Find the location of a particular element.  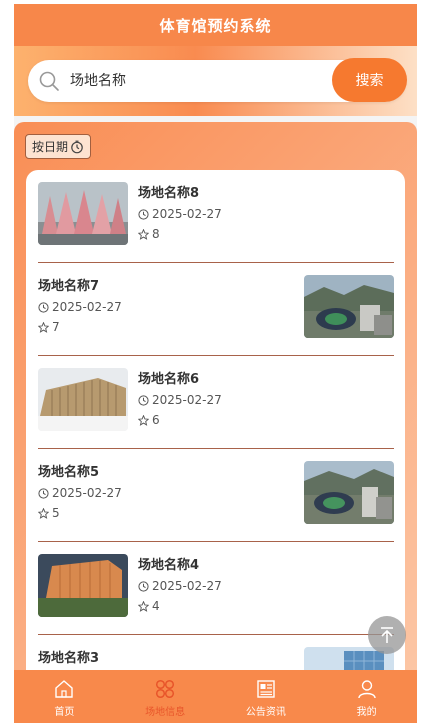

sort-by-date-button: 按日期 is located at coordinates (58, 146).